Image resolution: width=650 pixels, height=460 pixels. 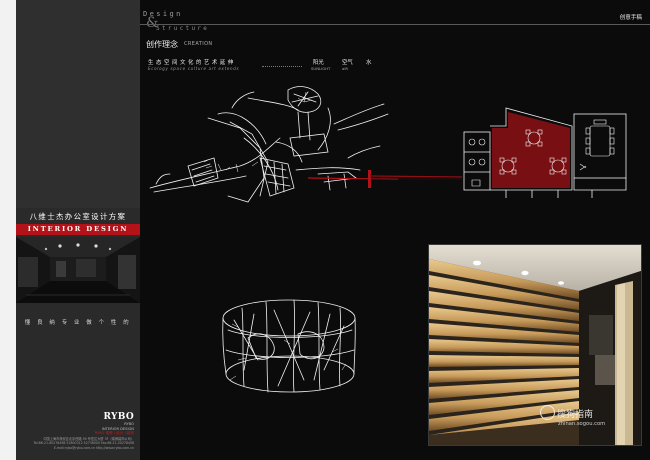 What do you see at coordinates (347, 63) in the screenshot?
I see `air-label: 空气` at bounding box center [347, 63].